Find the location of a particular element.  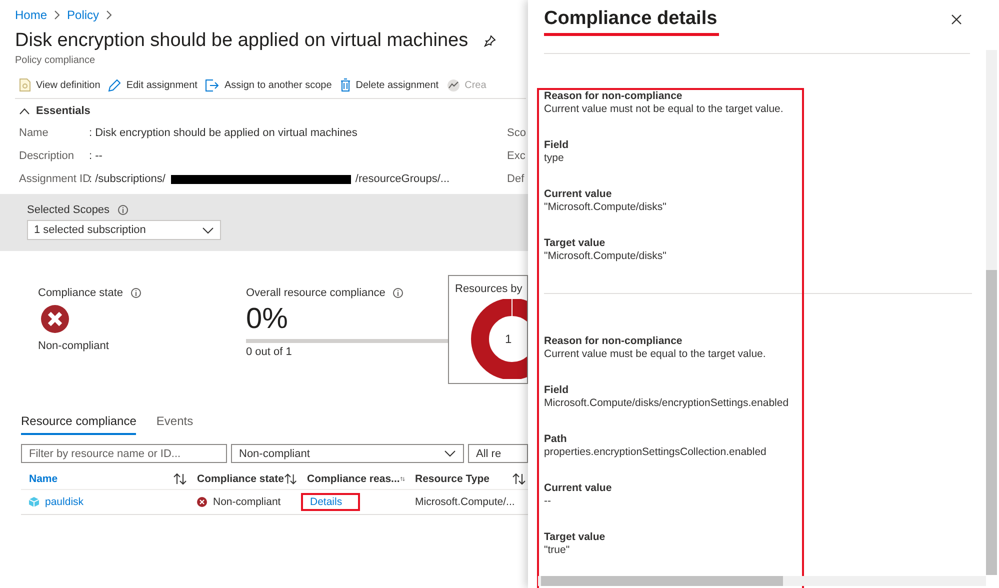

field-label: Sco is located at coordinates (516, 133).